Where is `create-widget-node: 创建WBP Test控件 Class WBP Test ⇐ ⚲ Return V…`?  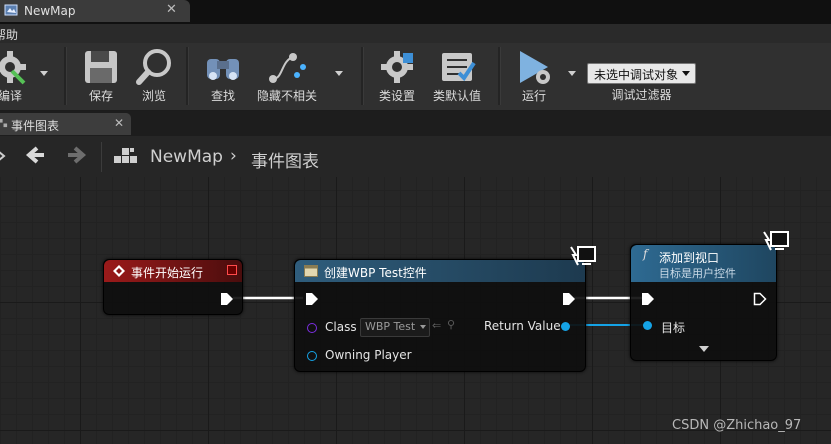
create-widget-node: 创建WBP Test控件 Class WBP Test ⇐ ⚲ Return V… is located at coordinates (440, 315).